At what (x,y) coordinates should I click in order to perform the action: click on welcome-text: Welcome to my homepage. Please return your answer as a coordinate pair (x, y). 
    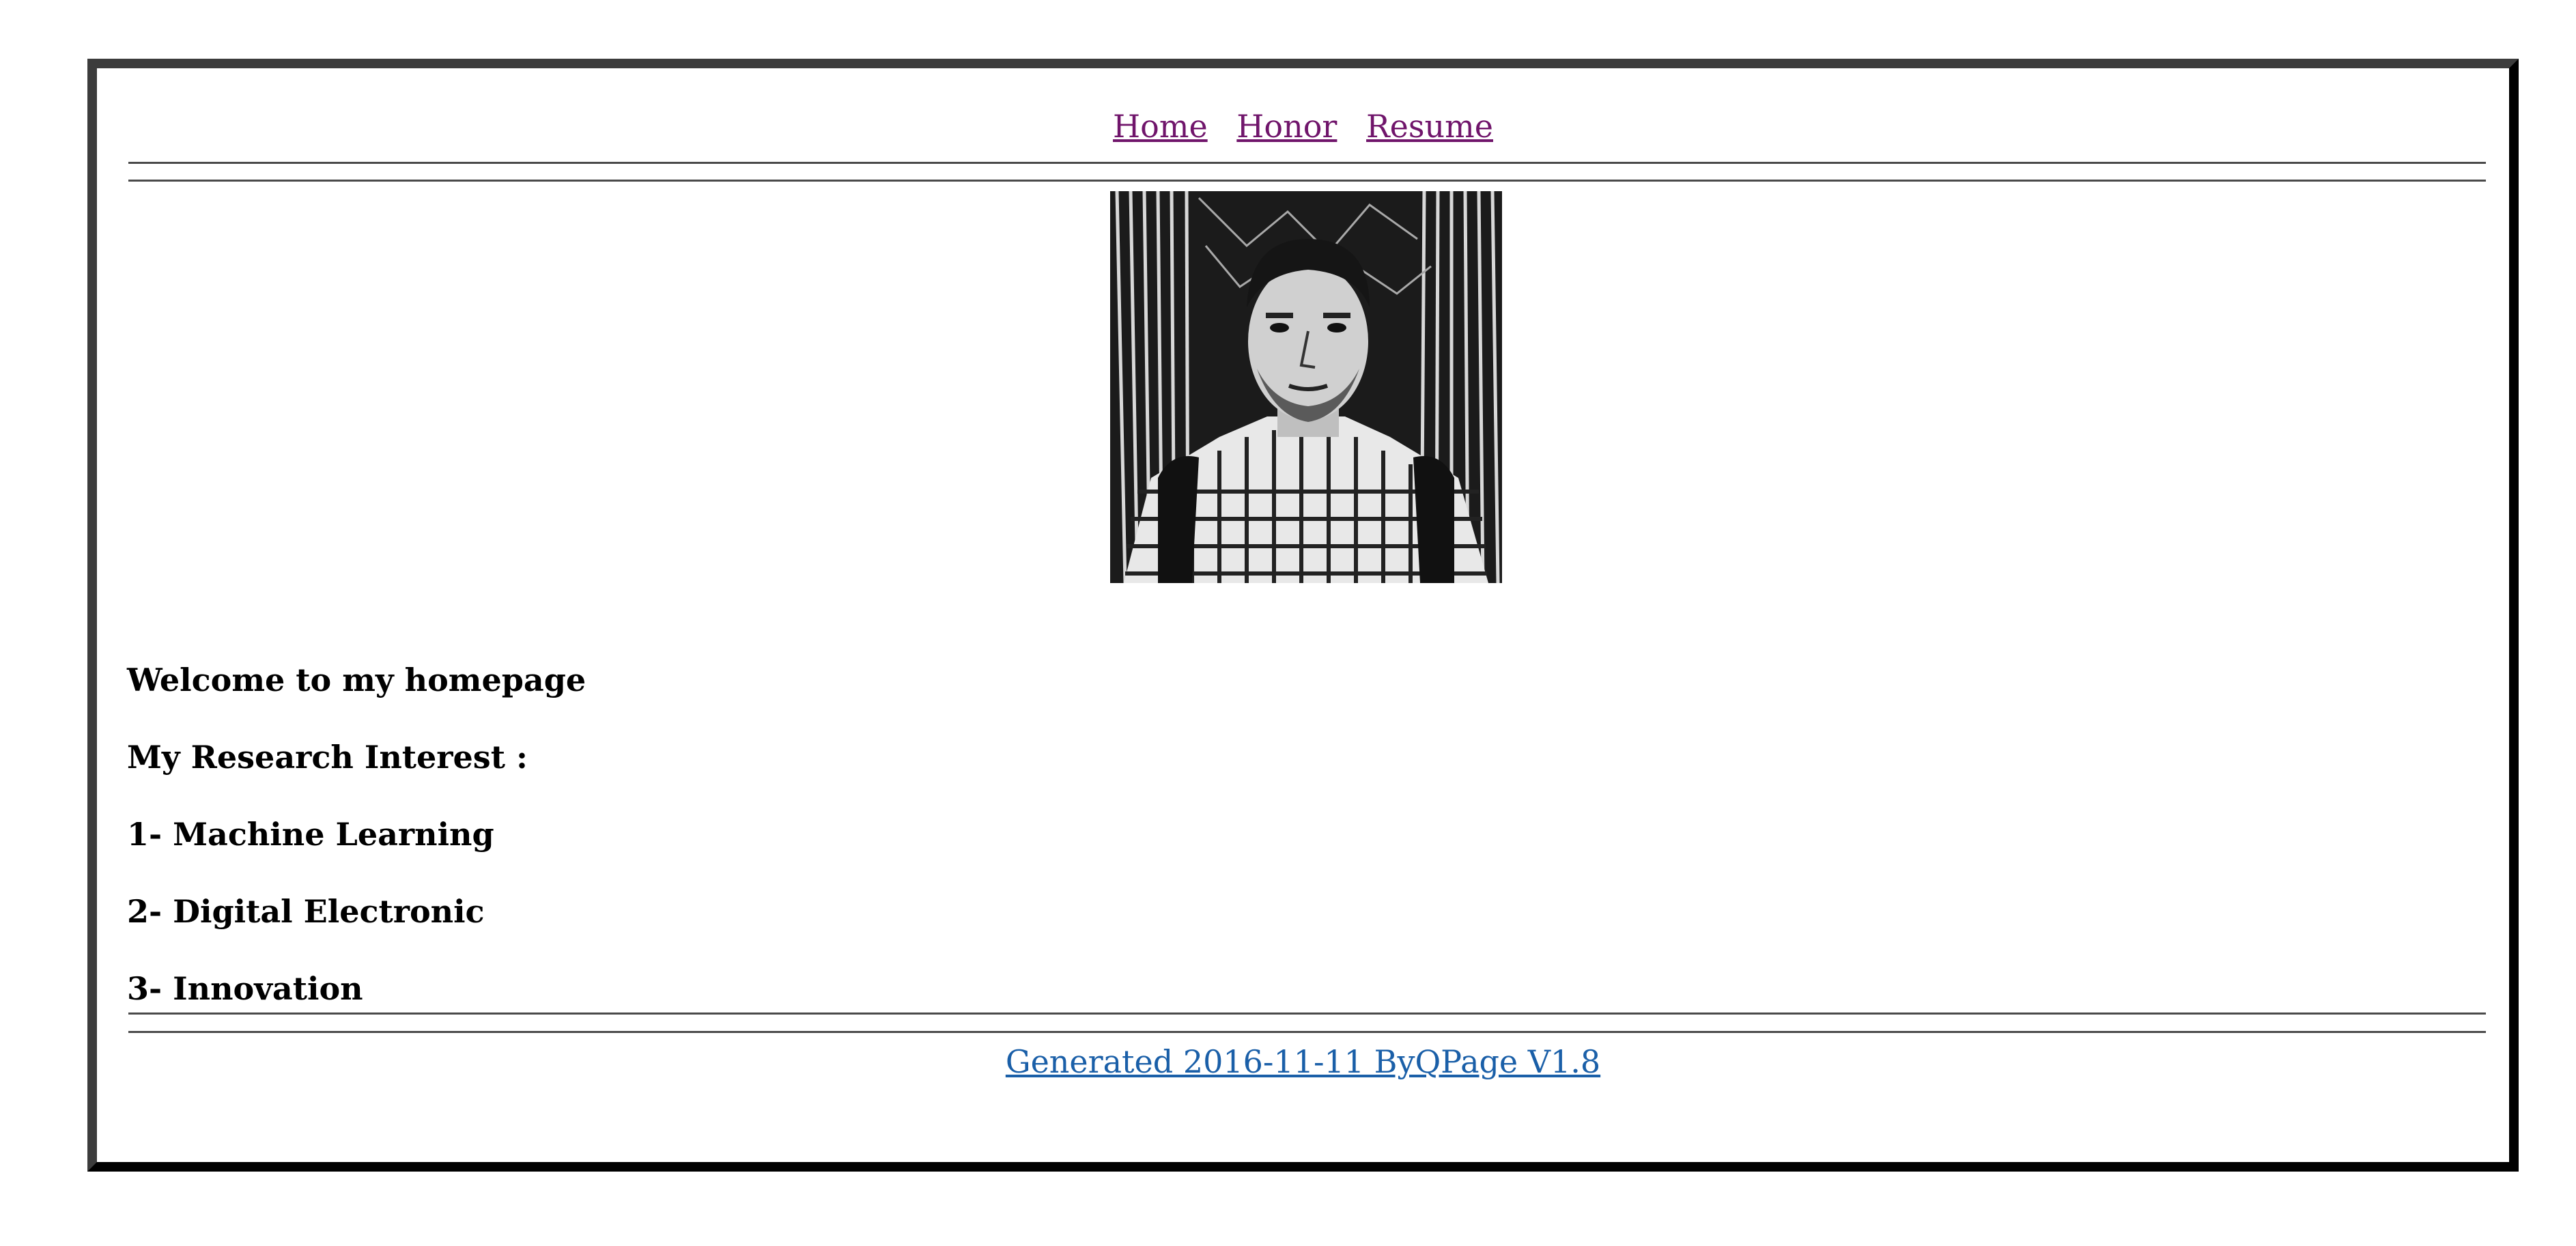
    Looking at the image, I should click on (356, 680).